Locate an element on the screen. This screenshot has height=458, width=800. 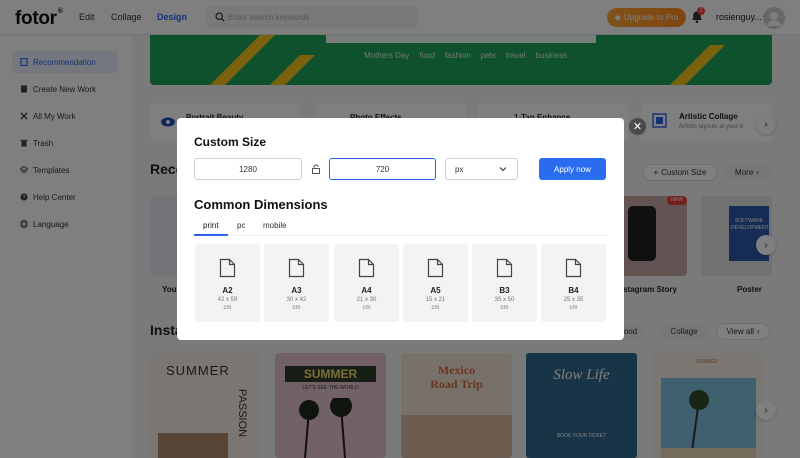
dimension-size: 35 x 50 is located at coordinates (504, 300).